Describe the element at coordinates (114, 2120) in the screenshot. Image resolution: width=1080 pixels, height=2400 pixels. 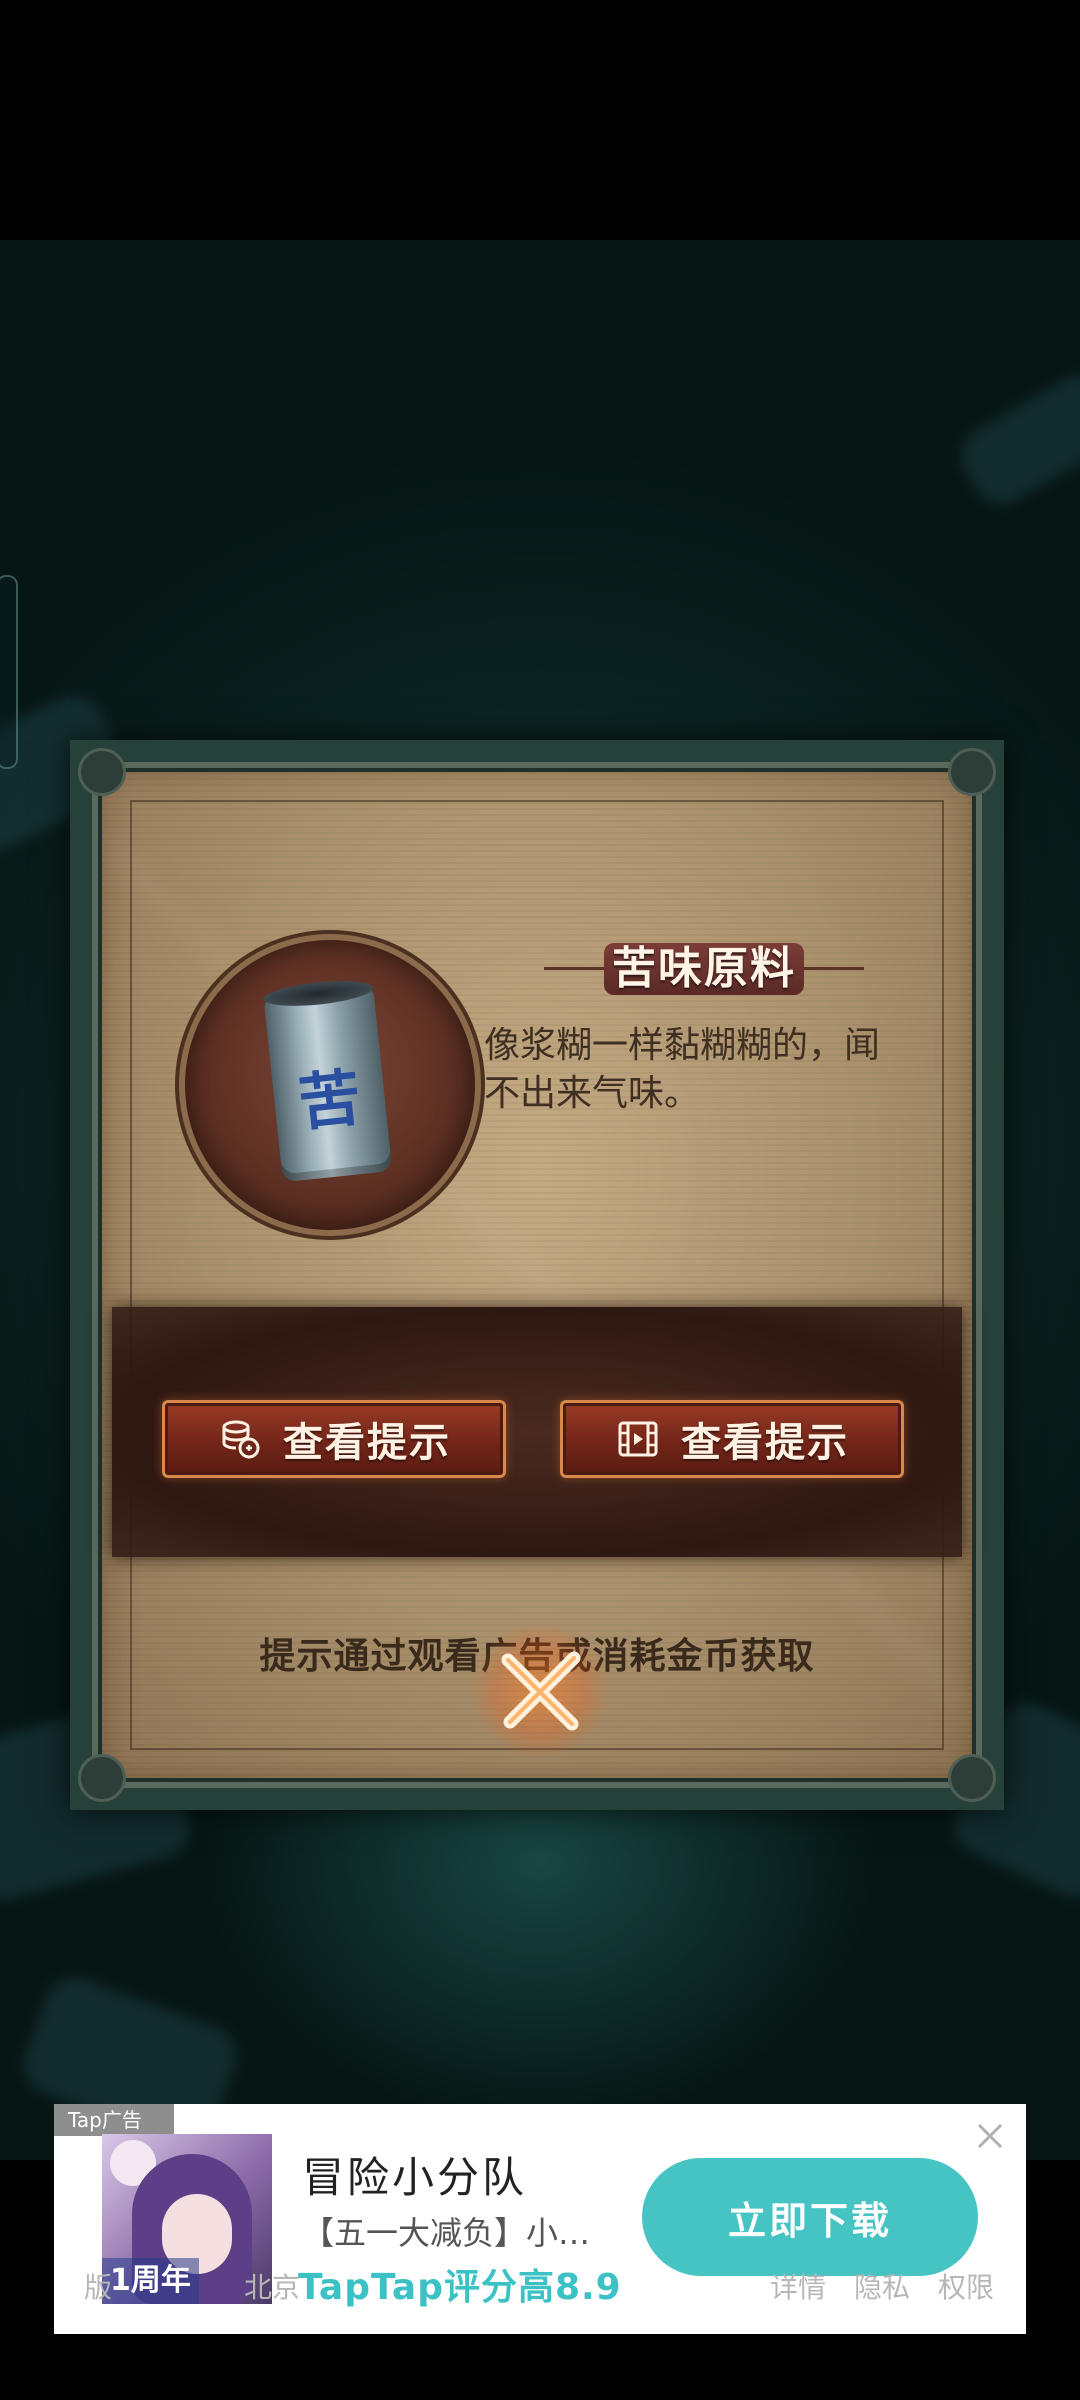
I see `ad-tag: Tap广告` at that location.